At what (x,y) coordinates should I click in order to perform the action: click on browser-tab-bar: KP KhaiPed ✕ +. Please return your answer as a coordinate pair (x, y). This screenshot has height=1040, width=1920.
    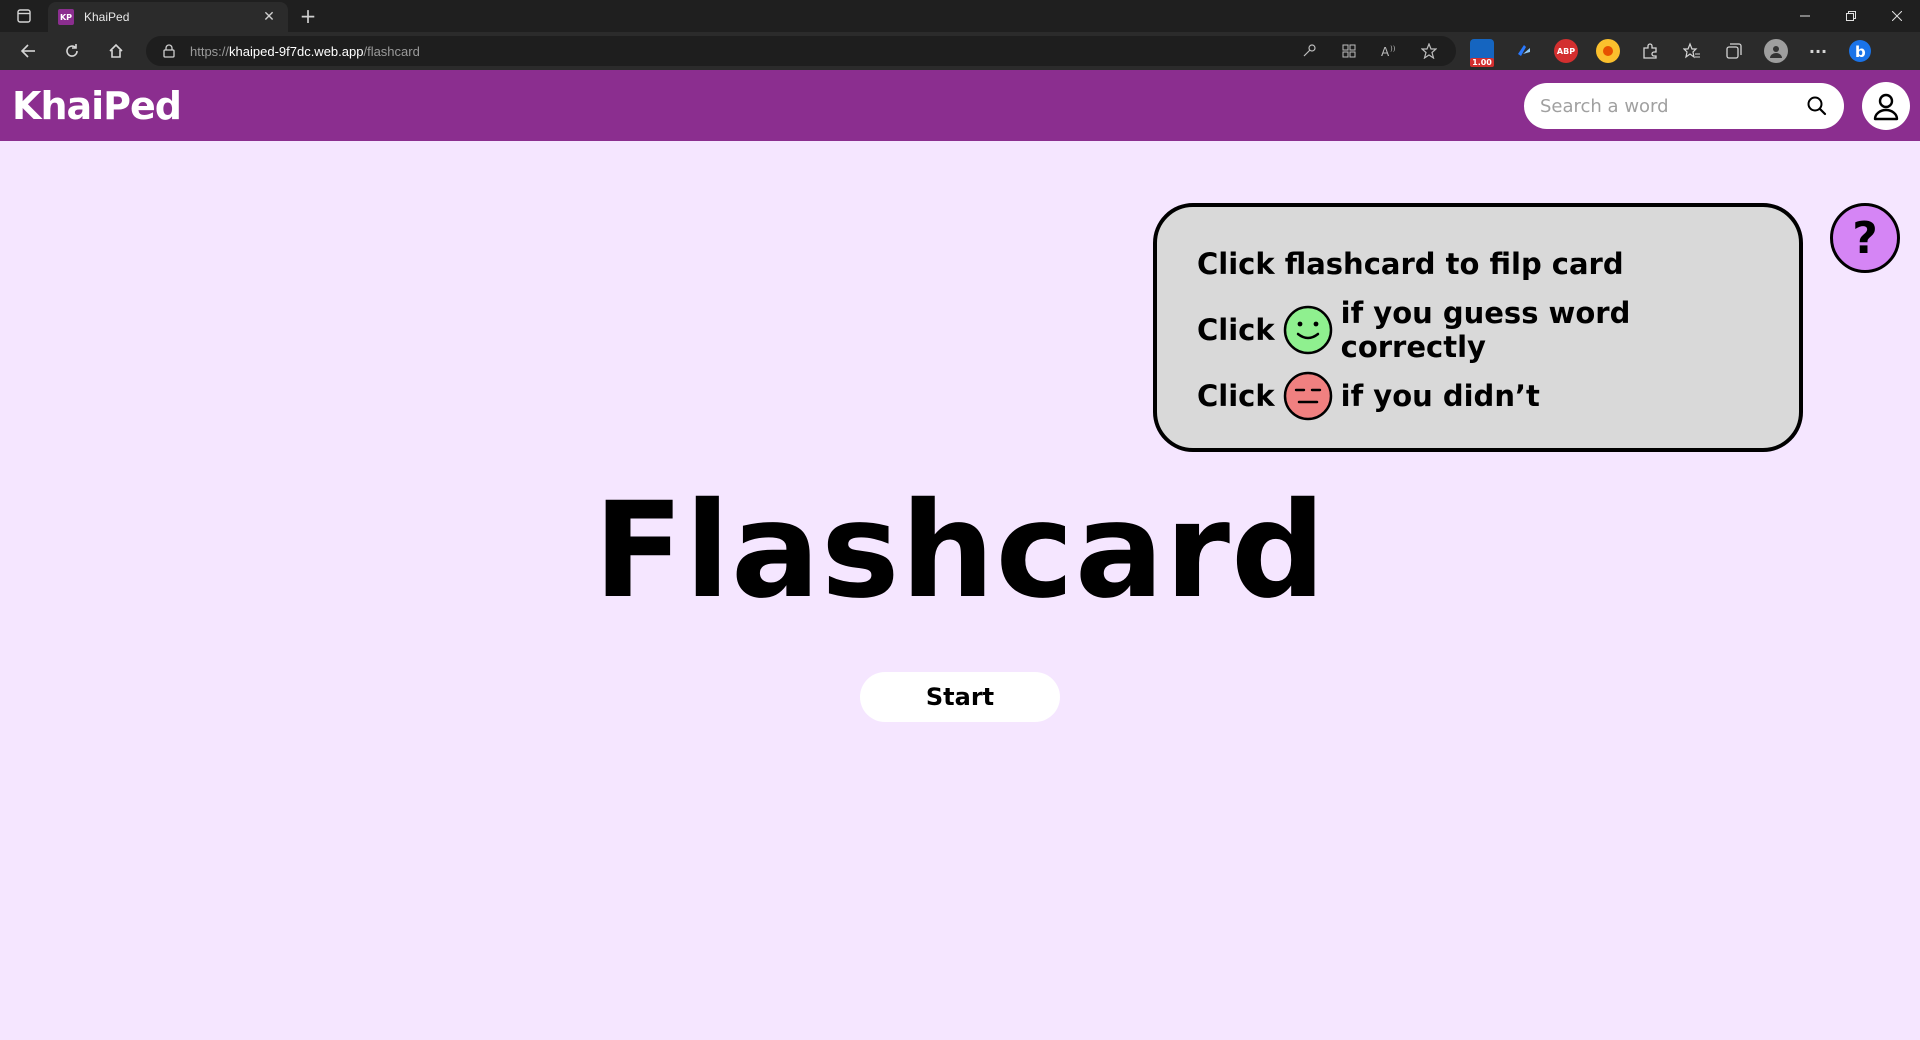
    Looking at the image, I should click on (960, 16).